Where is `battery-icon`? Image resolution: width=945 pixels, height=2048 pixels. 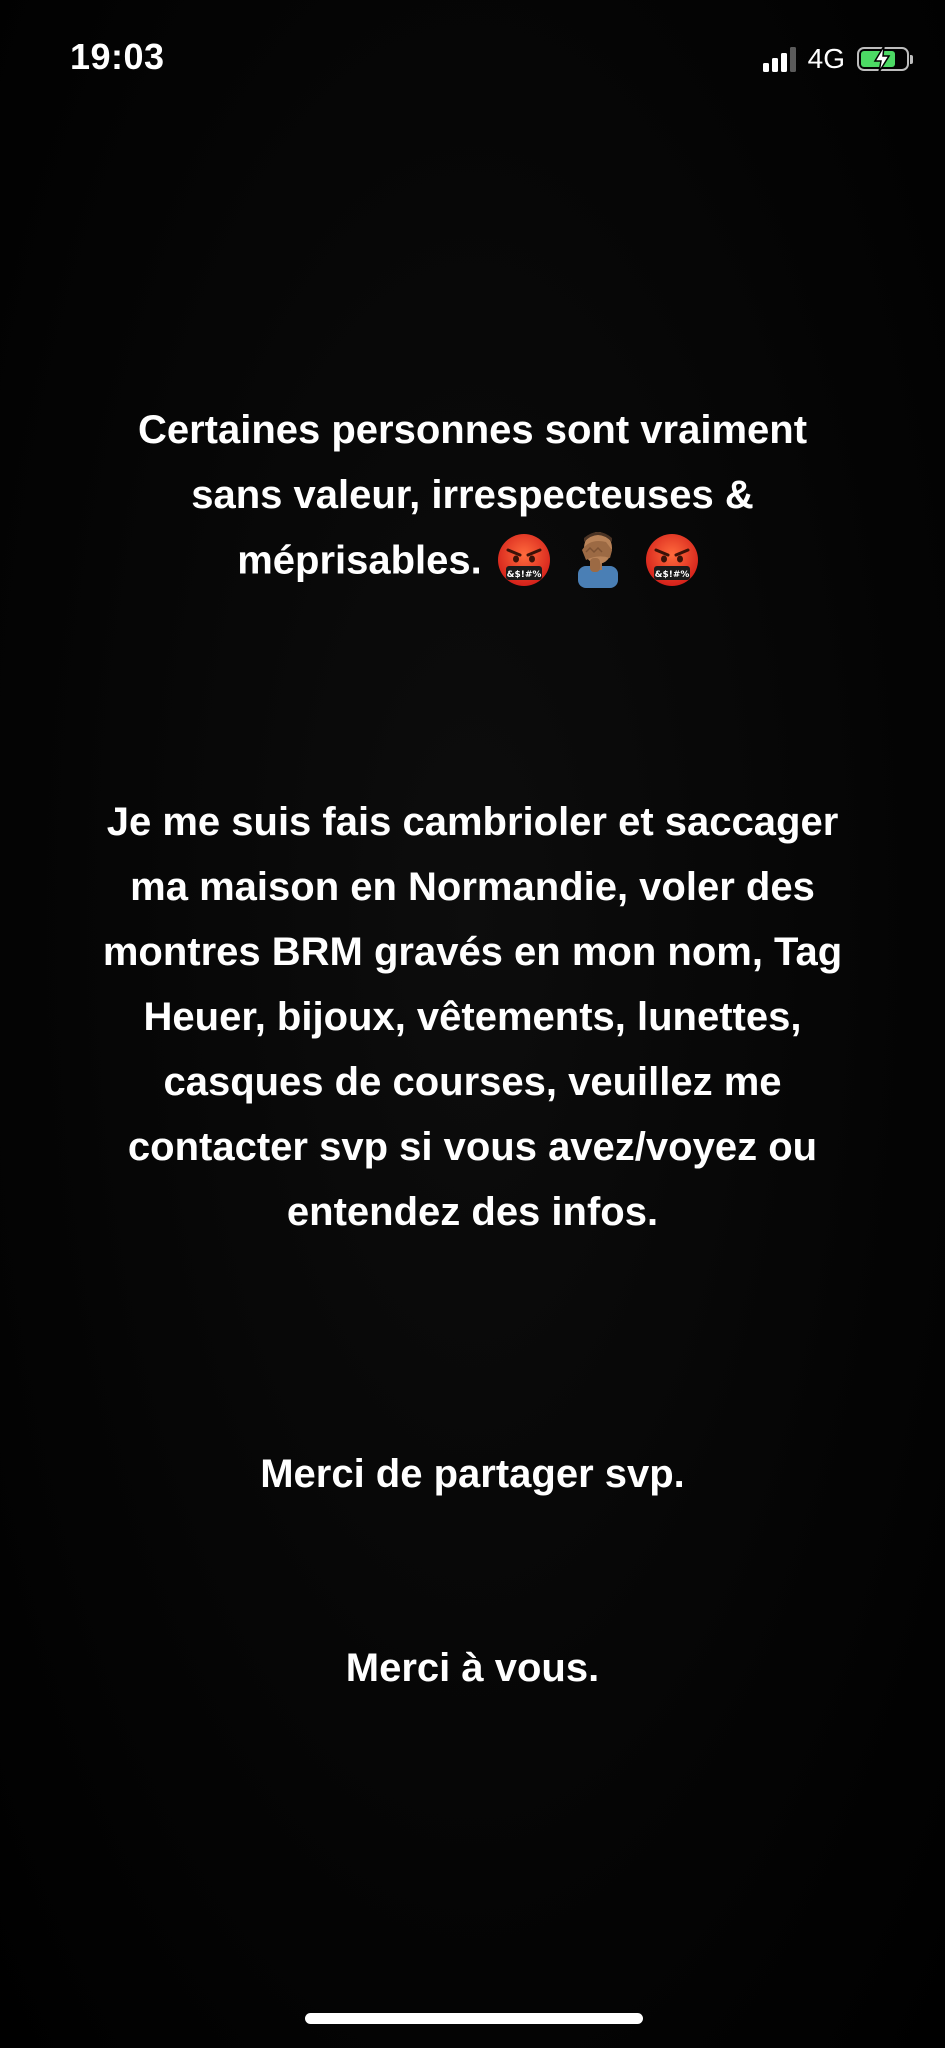 battery-icon is located at coordinates (885, 59).